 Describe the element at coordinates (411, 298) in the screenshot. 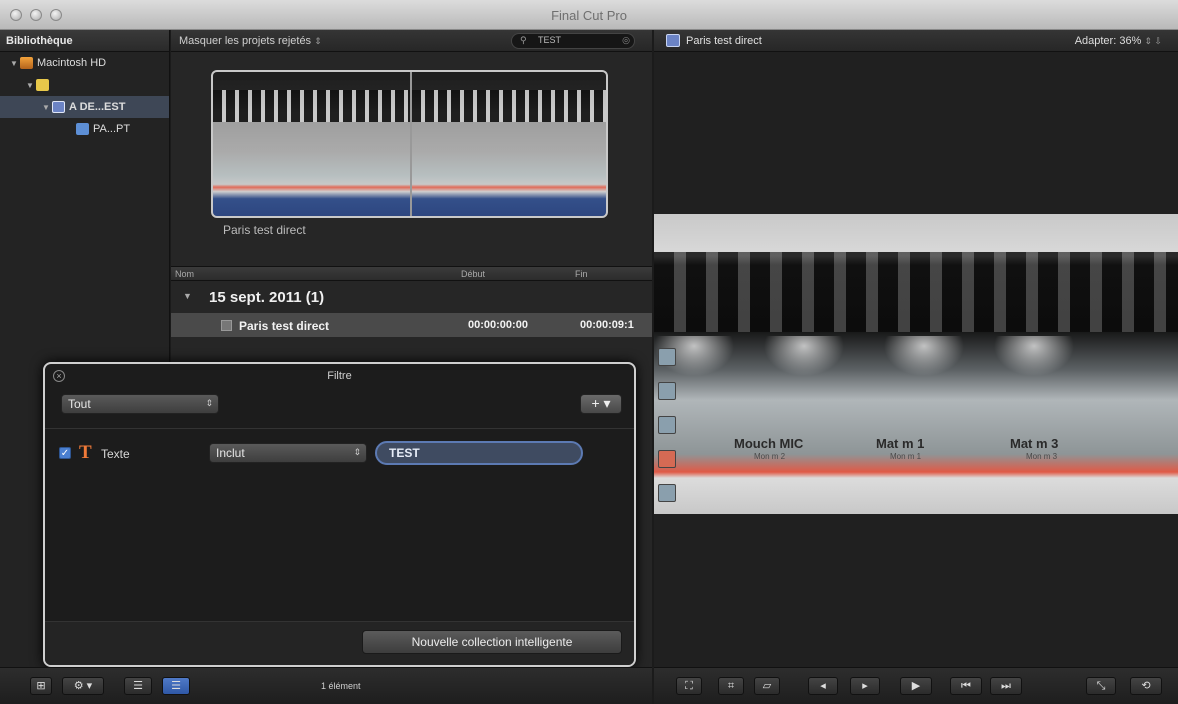

I see `date-group-row: ▼ 15 sept. 2011 (1)` at that location.